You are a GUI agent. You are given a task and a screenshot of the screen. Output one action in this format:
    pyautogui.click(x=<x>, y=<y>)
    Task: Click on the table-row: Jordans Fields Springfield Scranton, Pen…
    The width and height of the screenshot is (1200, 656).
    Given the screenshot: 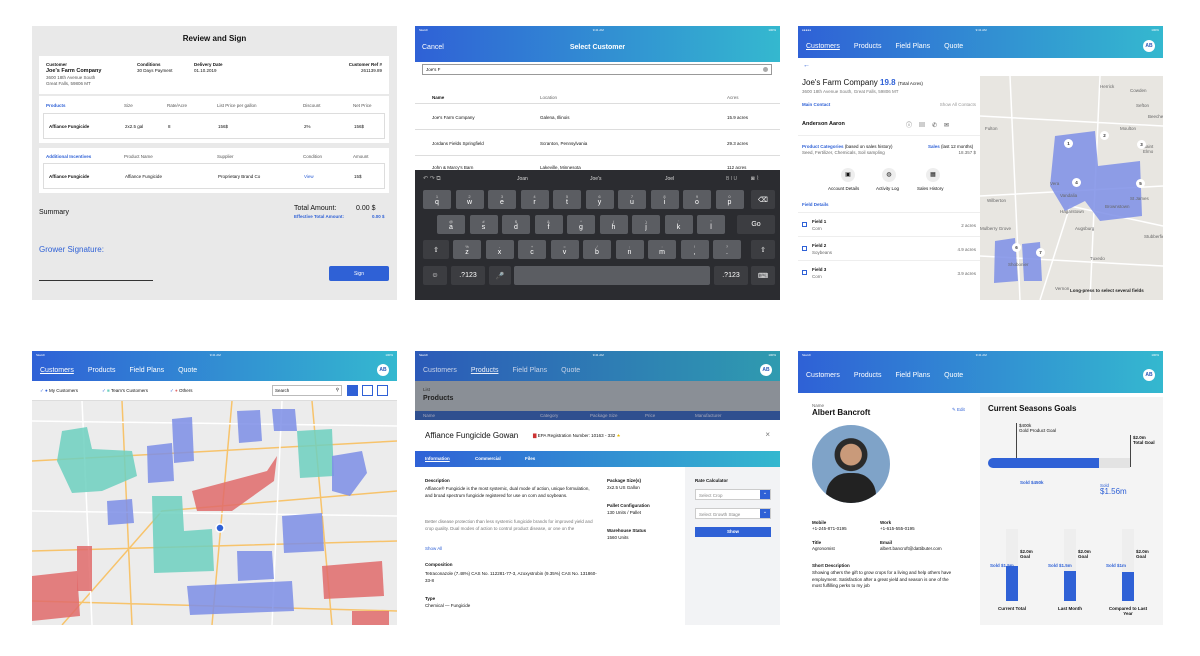 What is the action you would take?
    pyautogui.click(x=597, y=142)
    